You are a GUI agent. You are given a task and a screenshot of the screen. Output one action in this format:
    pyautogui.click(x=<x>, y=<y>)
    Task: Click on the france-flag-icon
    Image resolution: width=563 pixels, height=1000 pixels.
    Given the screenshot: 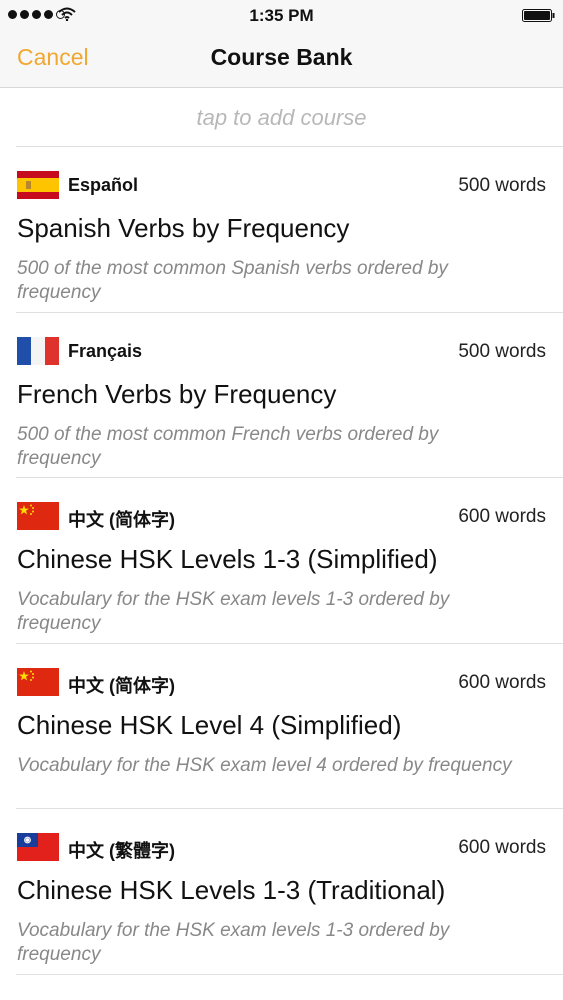 What is the action you would take?
    pyautogui.click(x=38, y=350)
    